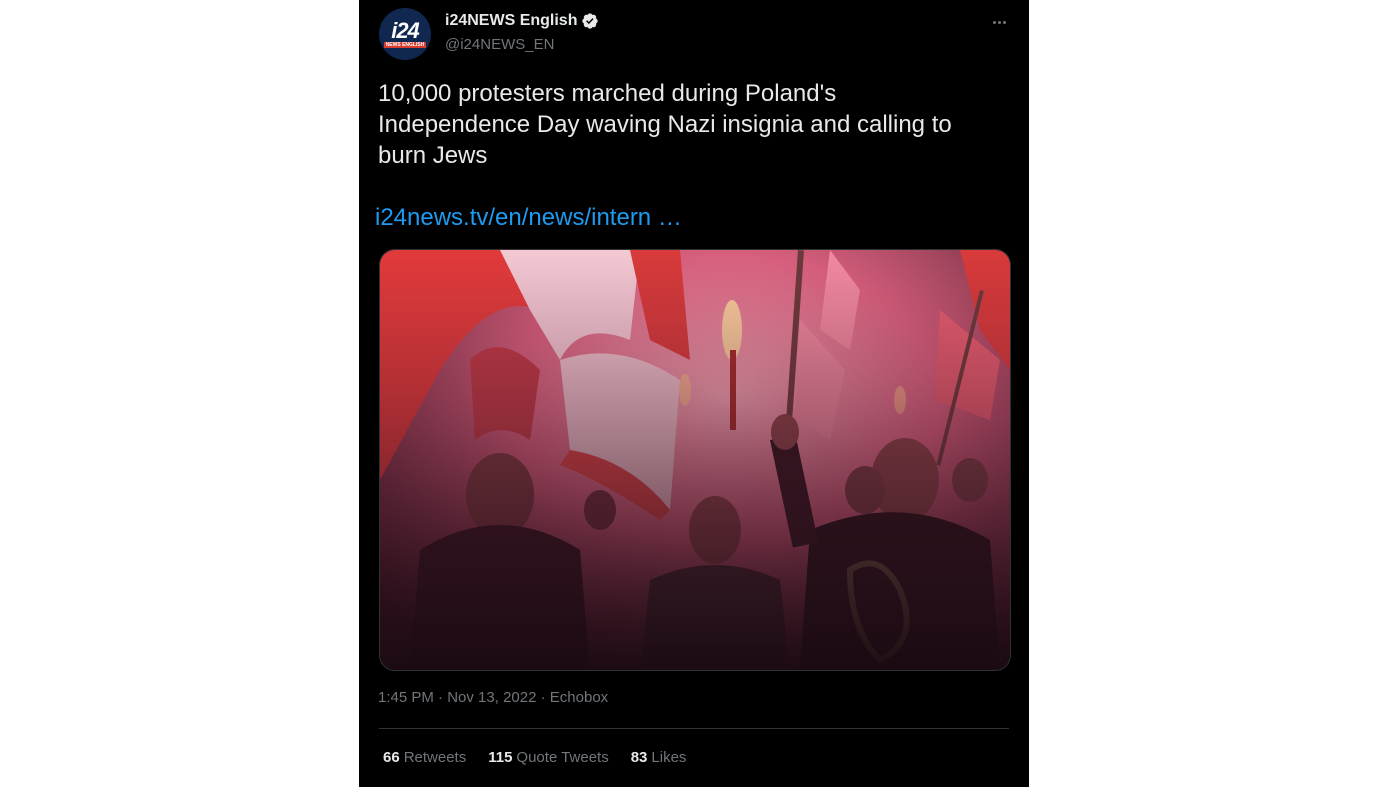 The image size is (1388, 787). I want to click on avatar: i24 NEWS ENGLISH, so click(405, 34).